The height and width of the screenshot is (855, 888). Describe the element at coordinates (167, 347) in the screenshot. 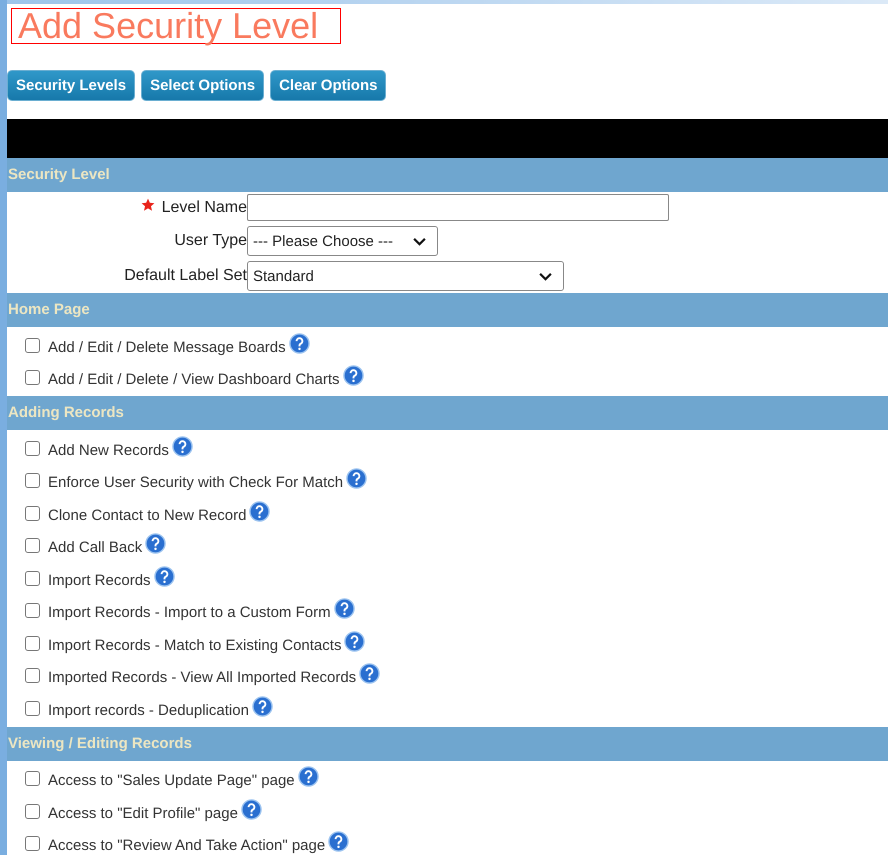

I see `permission-label: Add / Edit / Delete Message Boards` at that location.